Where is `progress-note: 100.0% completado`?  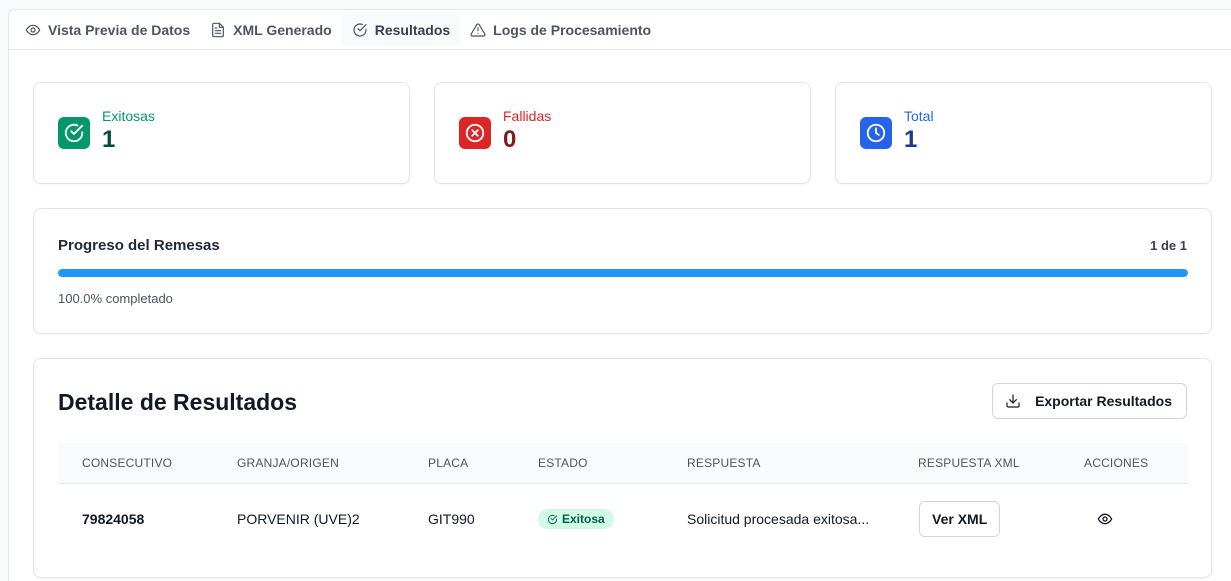 progress-note: 100.0% completado is located at coordinates (115, 298).